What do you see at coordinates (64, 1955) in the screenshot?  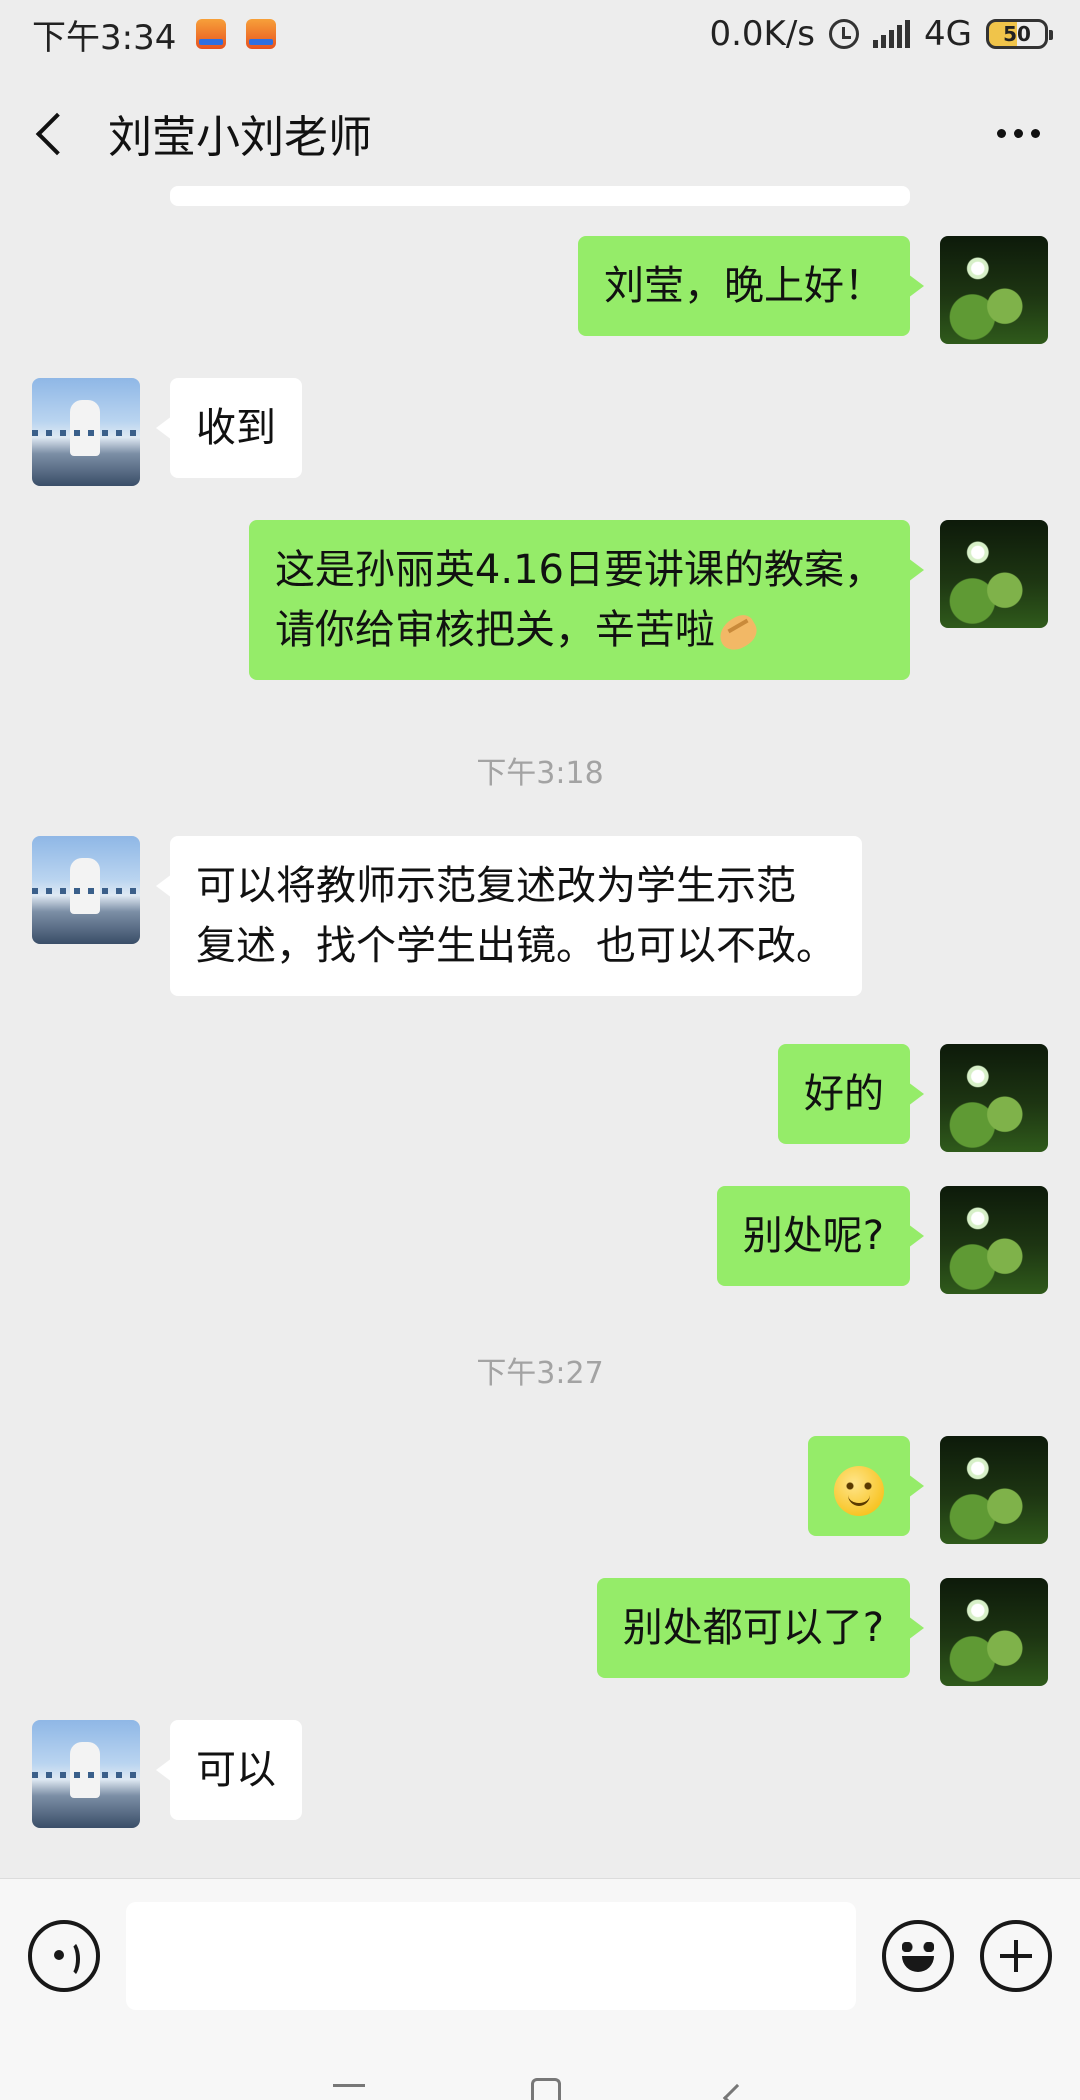 I see `voice-icon` at bounding box center [64, 1955].